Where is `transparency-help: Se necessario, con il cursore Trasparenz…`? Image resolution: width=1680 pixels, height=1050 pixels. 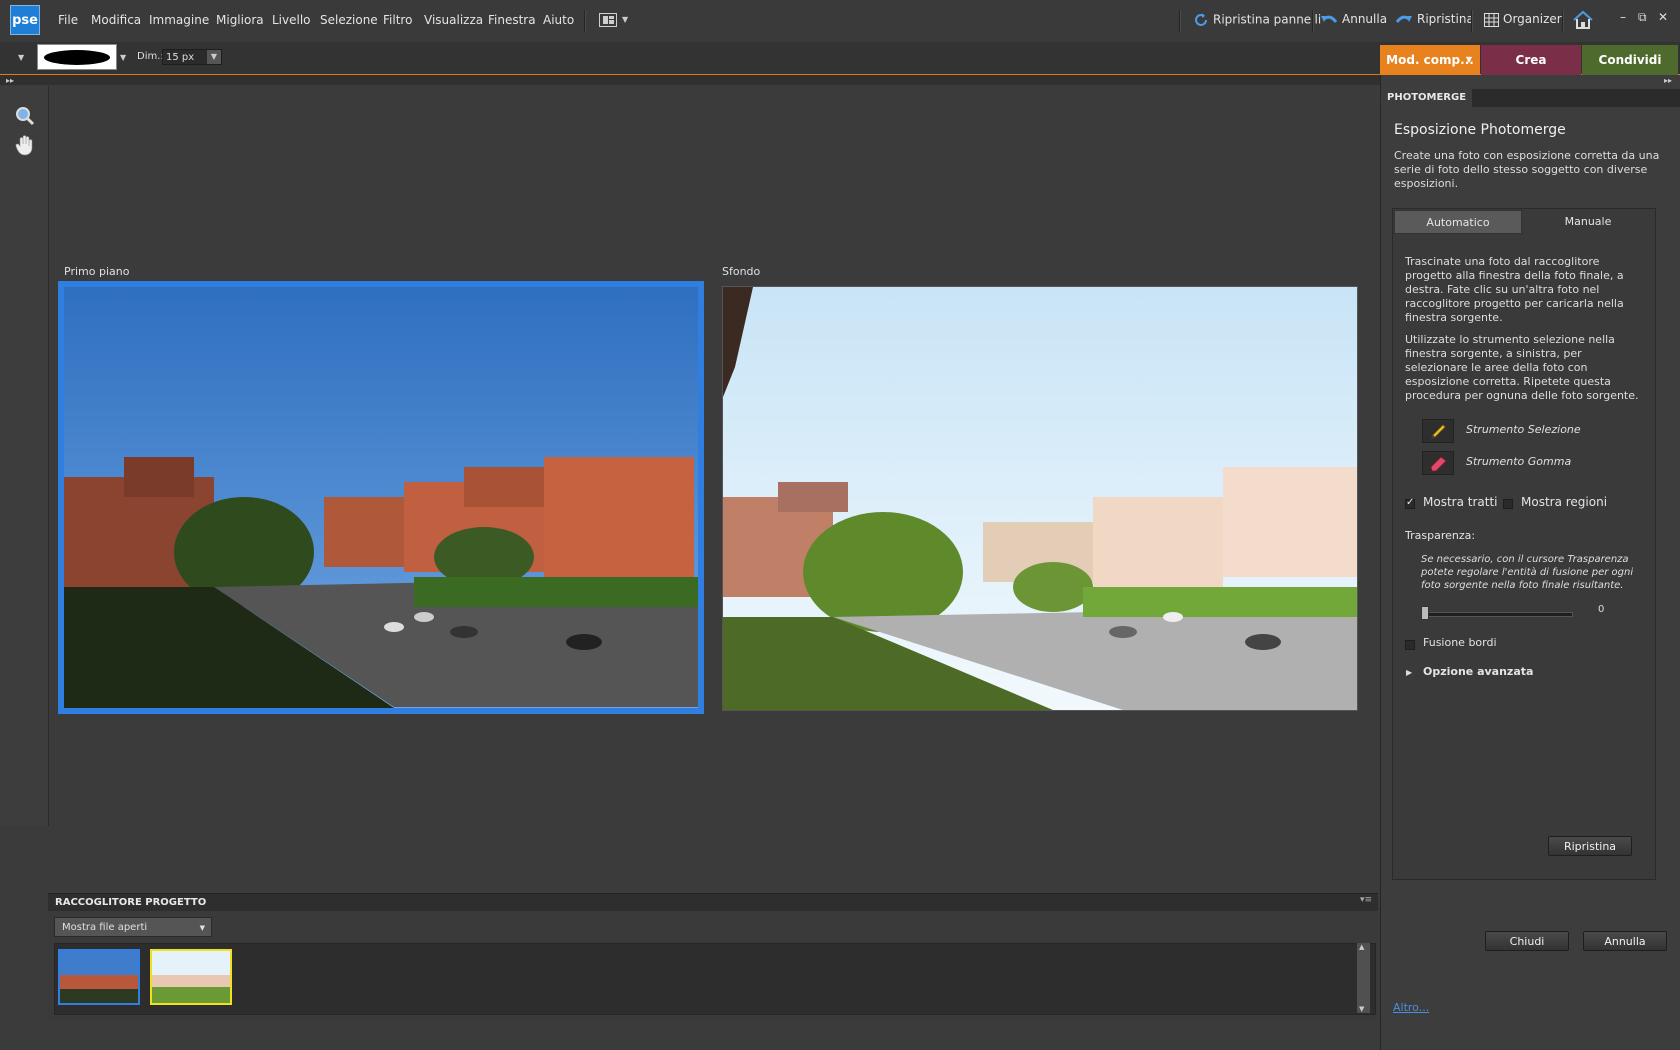
transparency-help: Se necessario, con il cursore Trasparenz… is located at coordinates (1527, 572).